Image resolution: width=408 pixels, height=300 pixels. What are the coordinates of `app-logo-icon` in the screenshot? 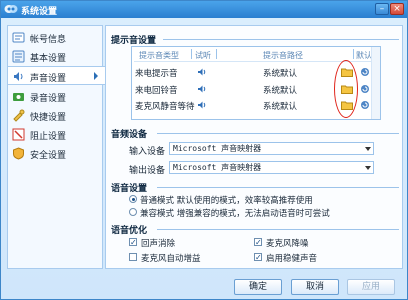 It's located at (11, 9).